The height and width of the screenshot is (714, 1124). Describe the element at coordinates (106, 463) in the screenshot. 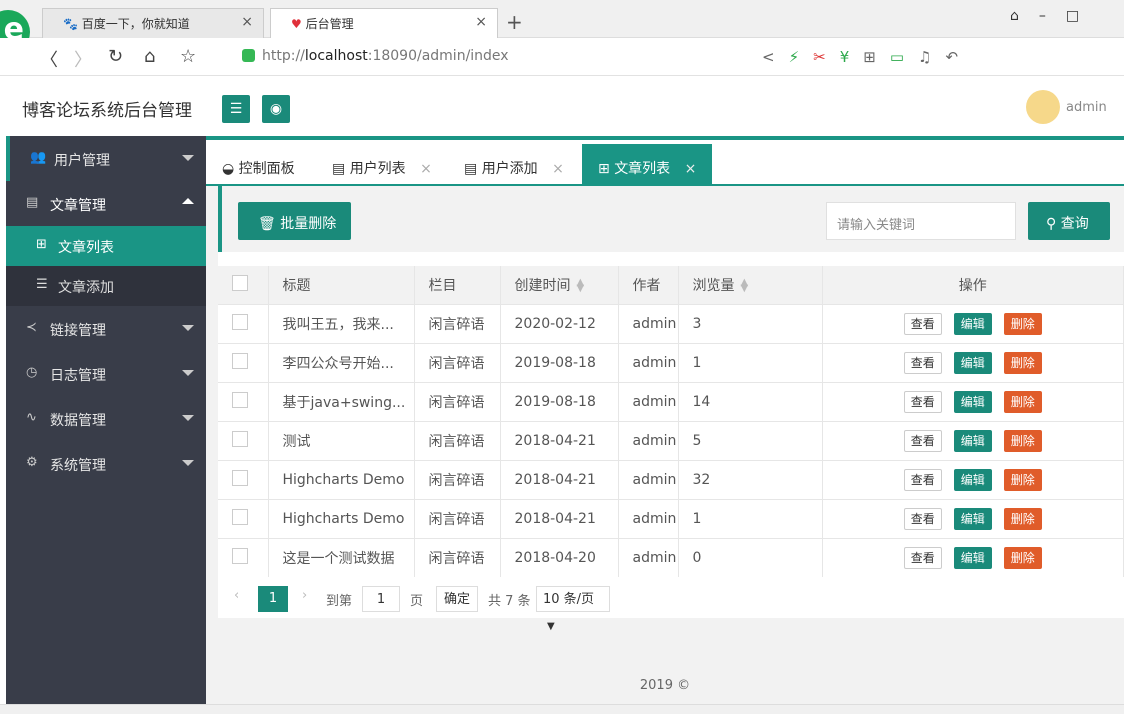

I see `sidebar-item-system: ⚙ 系统管理` at that location.